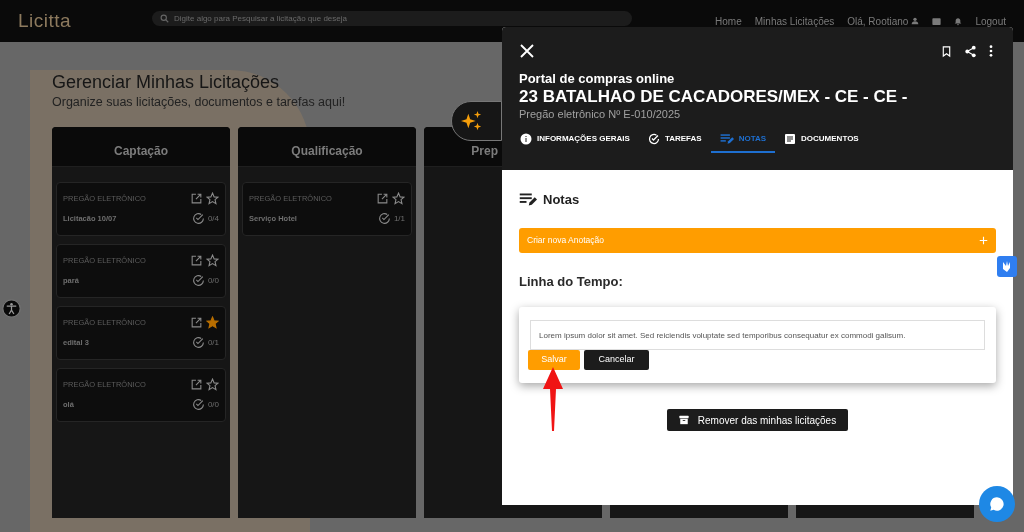 This screenshot has height=532, width=1024. What do you see at coordinates (616, 360) in the screenshot?
I see `cancel-button: Cancelar` at bounding box center [616, 360].